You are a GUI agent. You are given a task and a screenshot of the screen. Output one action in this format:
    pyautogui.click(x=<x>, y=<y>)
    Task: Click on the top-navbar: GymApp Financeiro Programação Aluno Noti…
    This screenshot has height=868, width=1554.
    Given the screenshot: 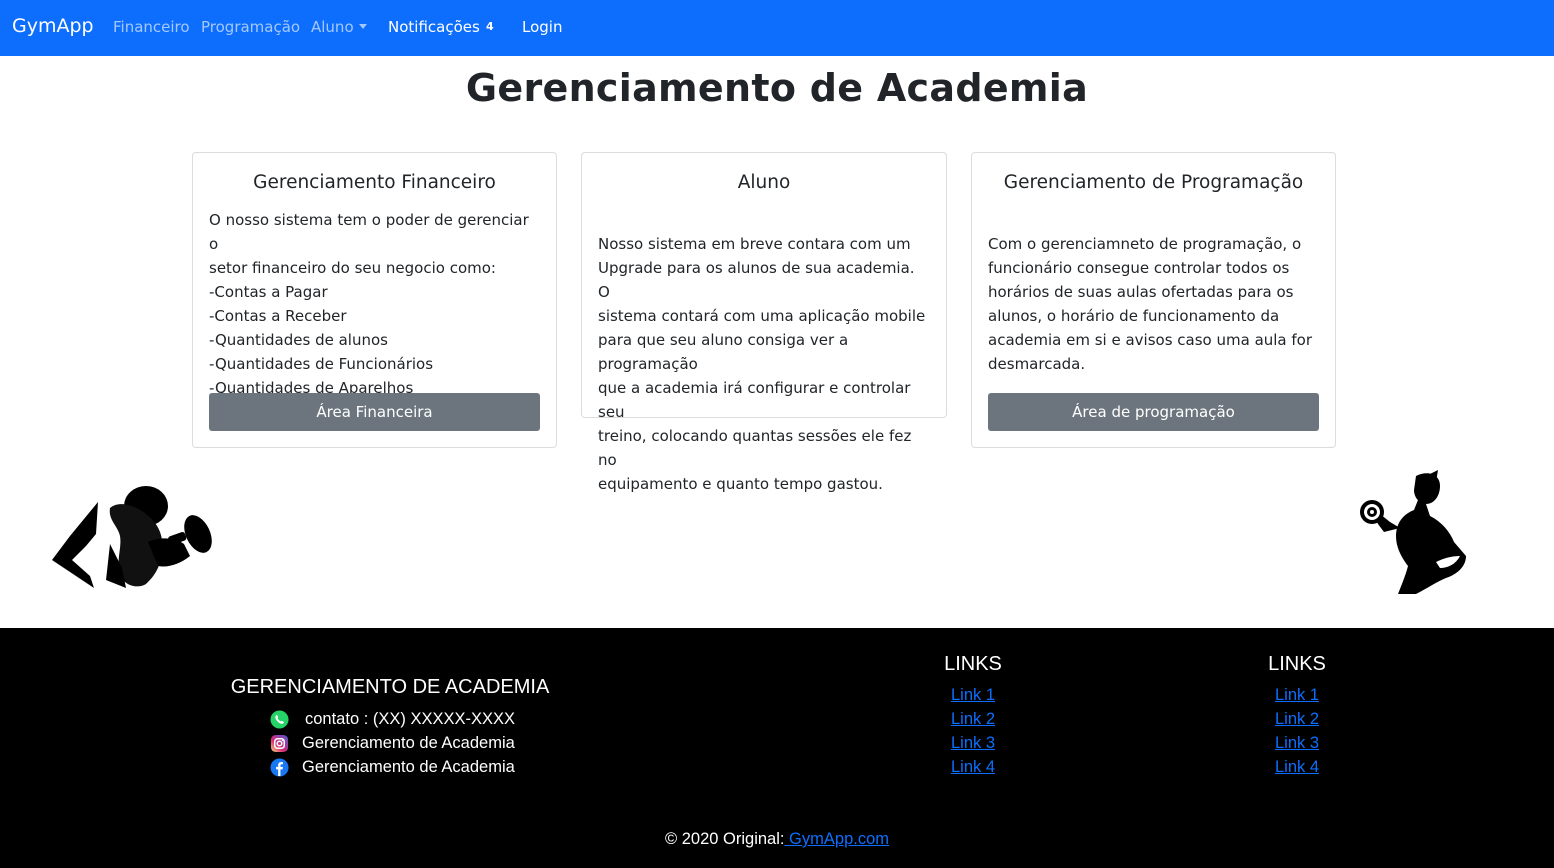 What is the action you would take?
    pyautogui.click(x=777, y=28)
    